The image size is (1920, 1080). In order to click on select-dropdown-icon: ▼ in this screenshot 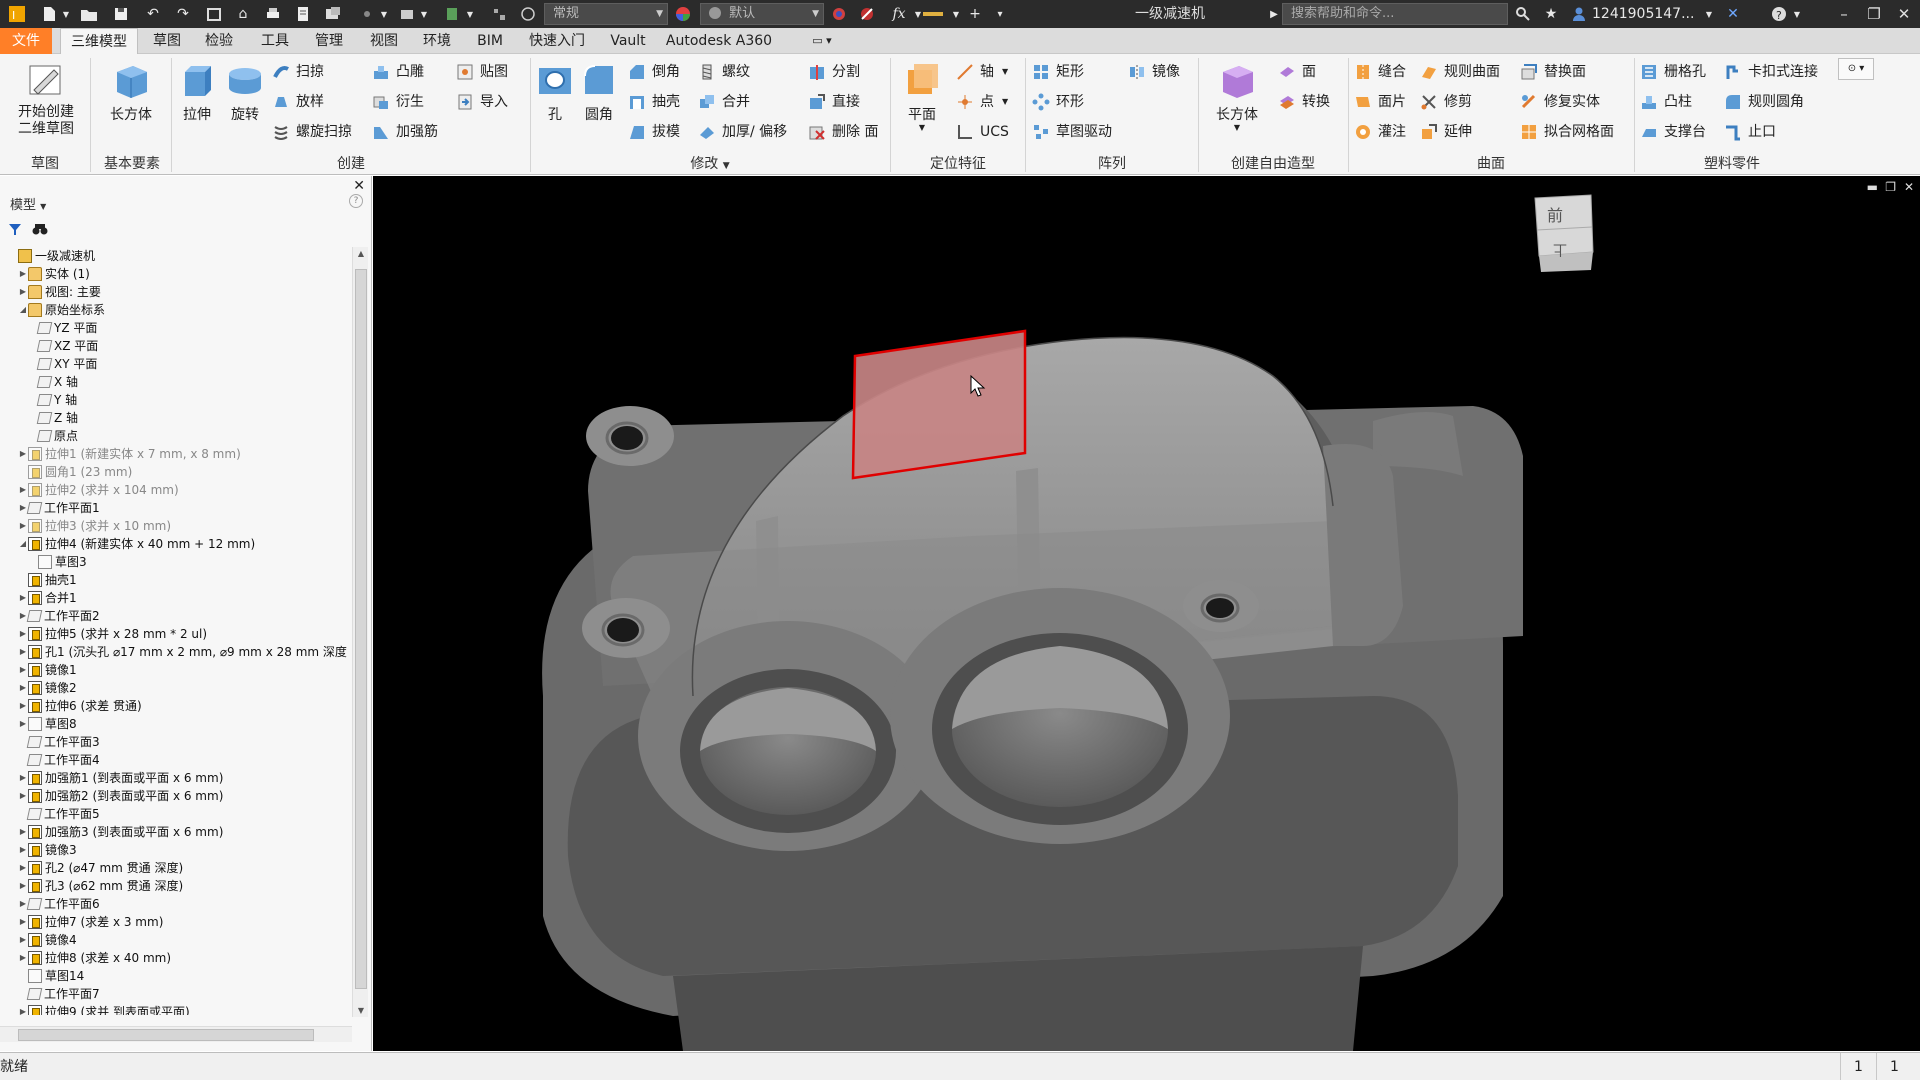, I will do `click(384, 14)`.